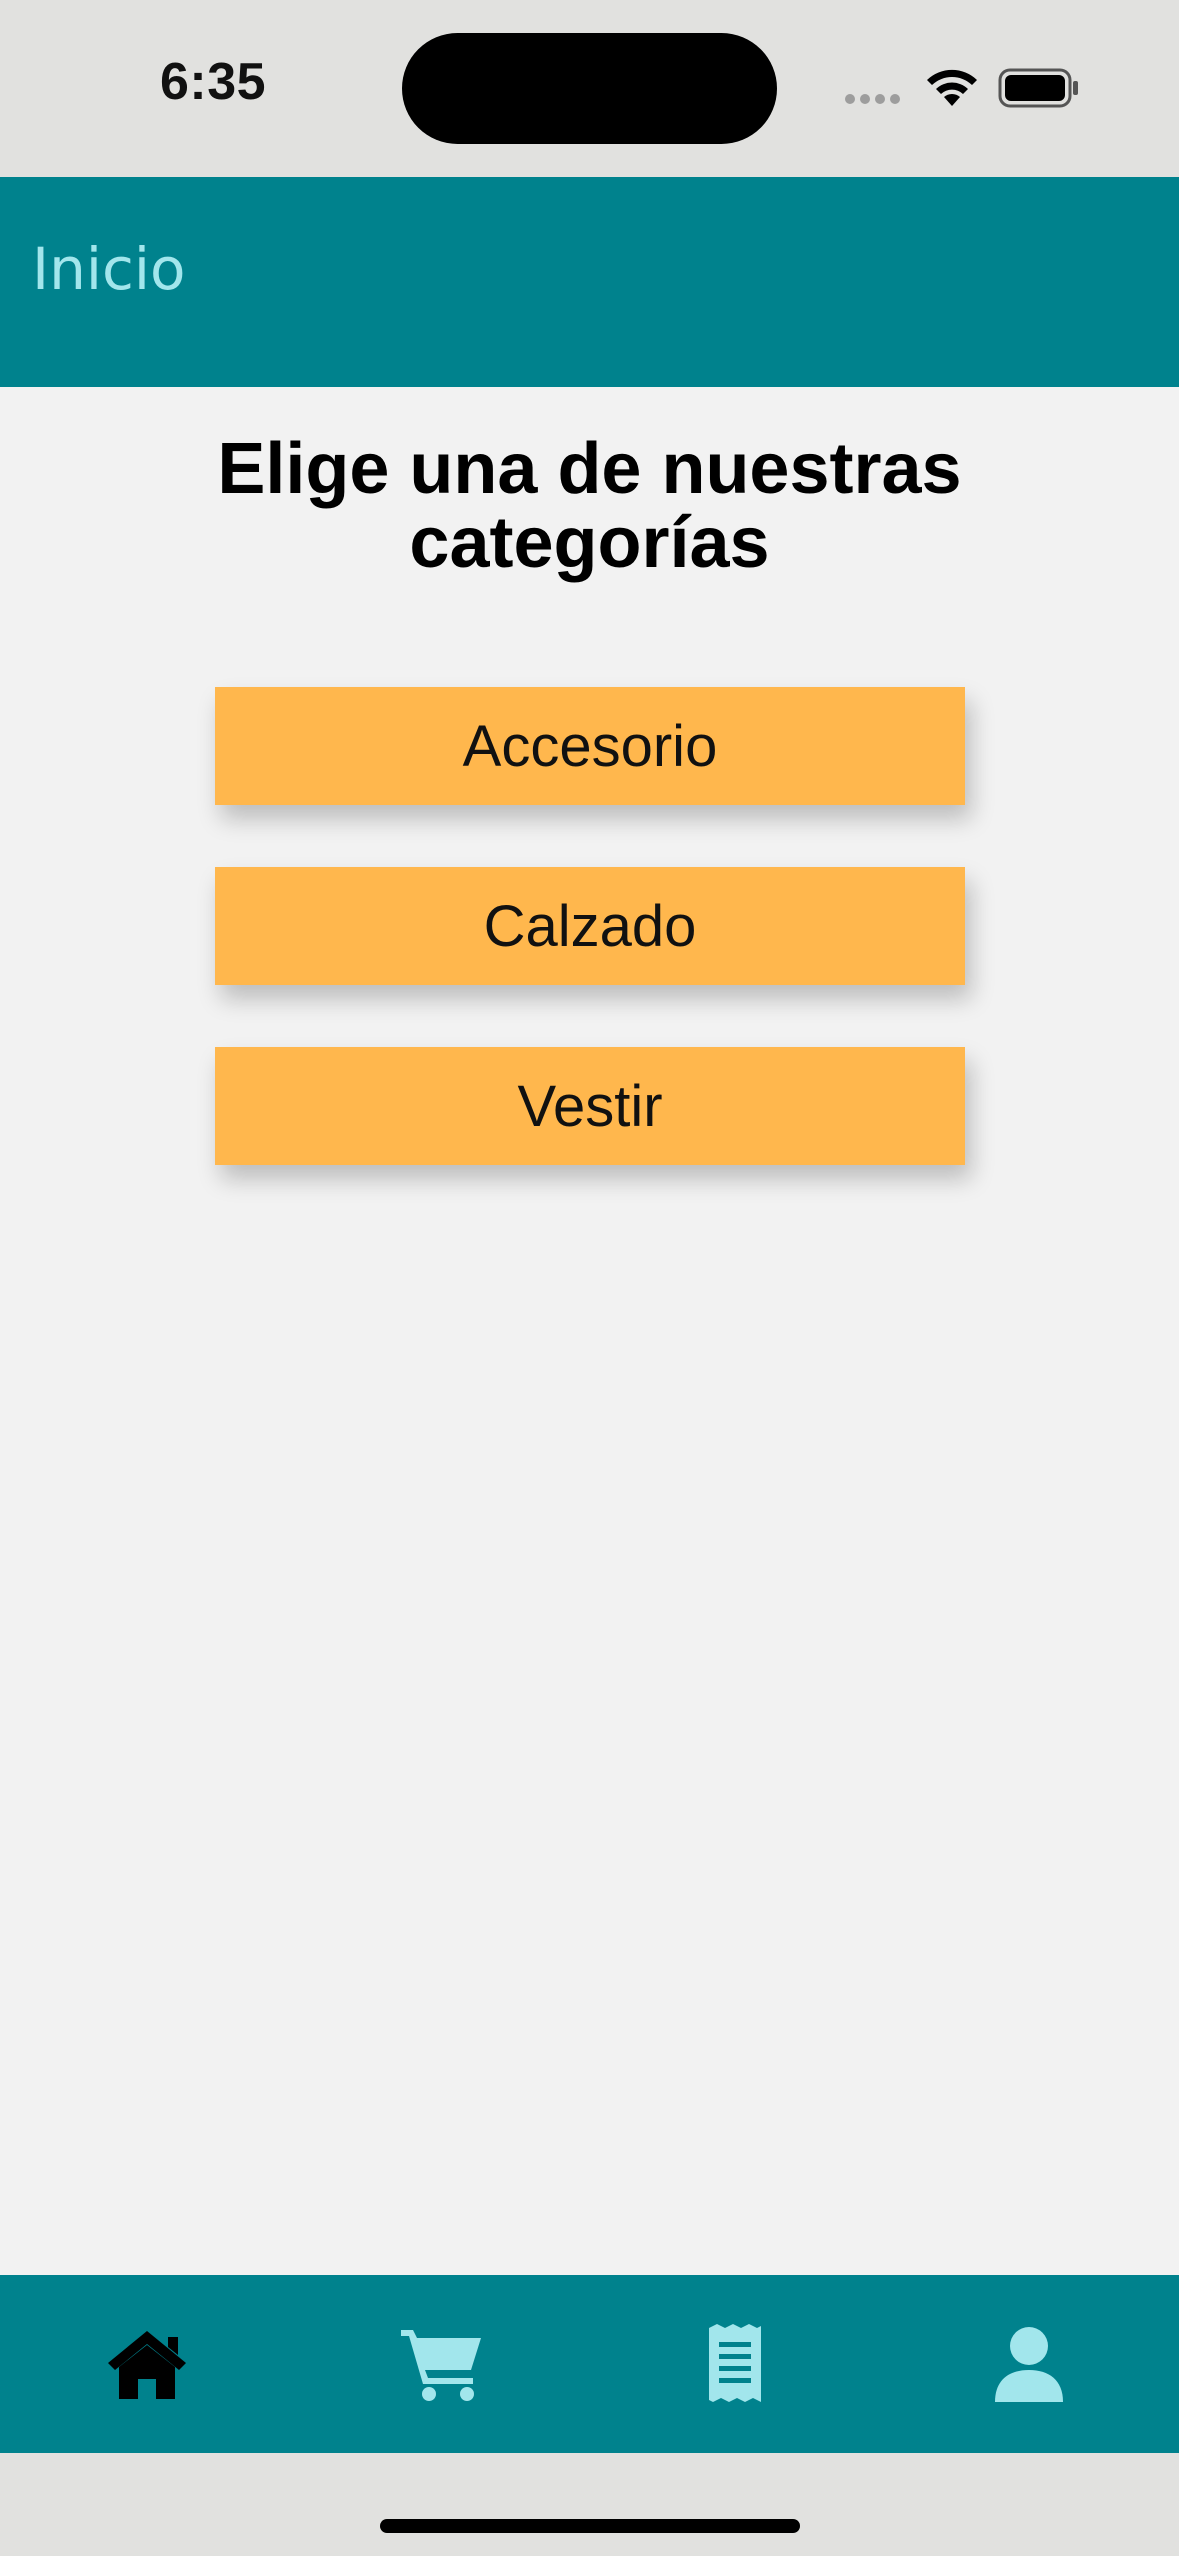 The image size is (1179, 2556). Describe the element at coordinates (872, 99) in the screenshot. I see `cellular-signal-icon` at that location.